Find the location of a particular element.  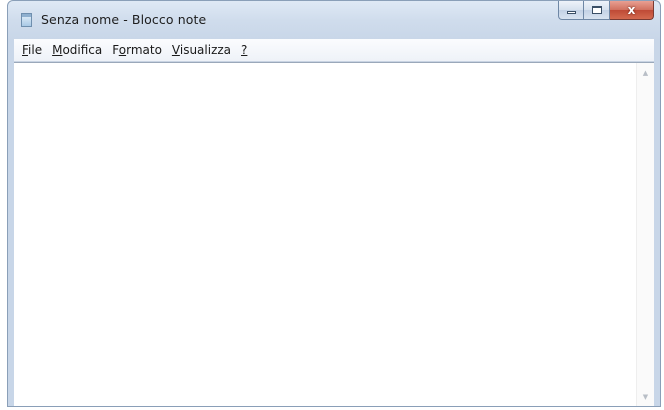

title-bar: Senza nome - Blocco note x is located at coordinates (334, 20).